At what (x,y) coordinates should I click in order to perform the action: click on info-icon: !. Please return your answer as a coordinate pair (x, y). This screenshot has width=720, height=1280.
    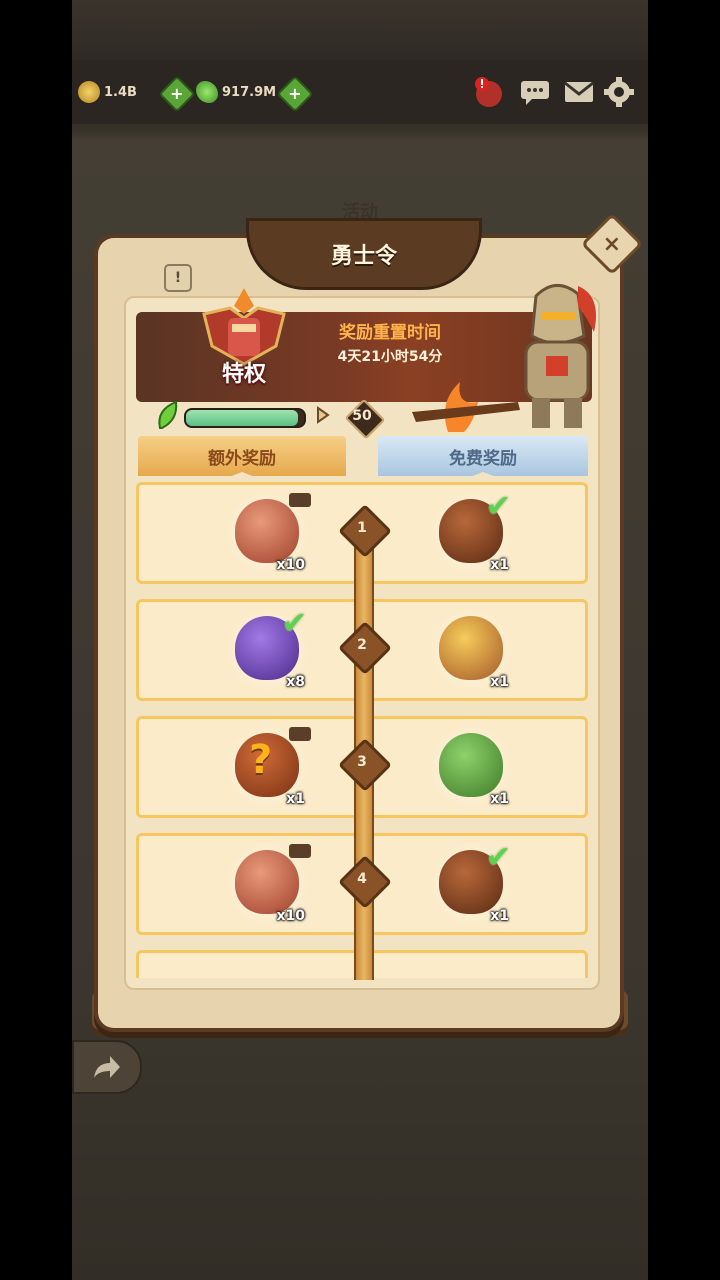
    Looking at the image, I should click on (178, 278).